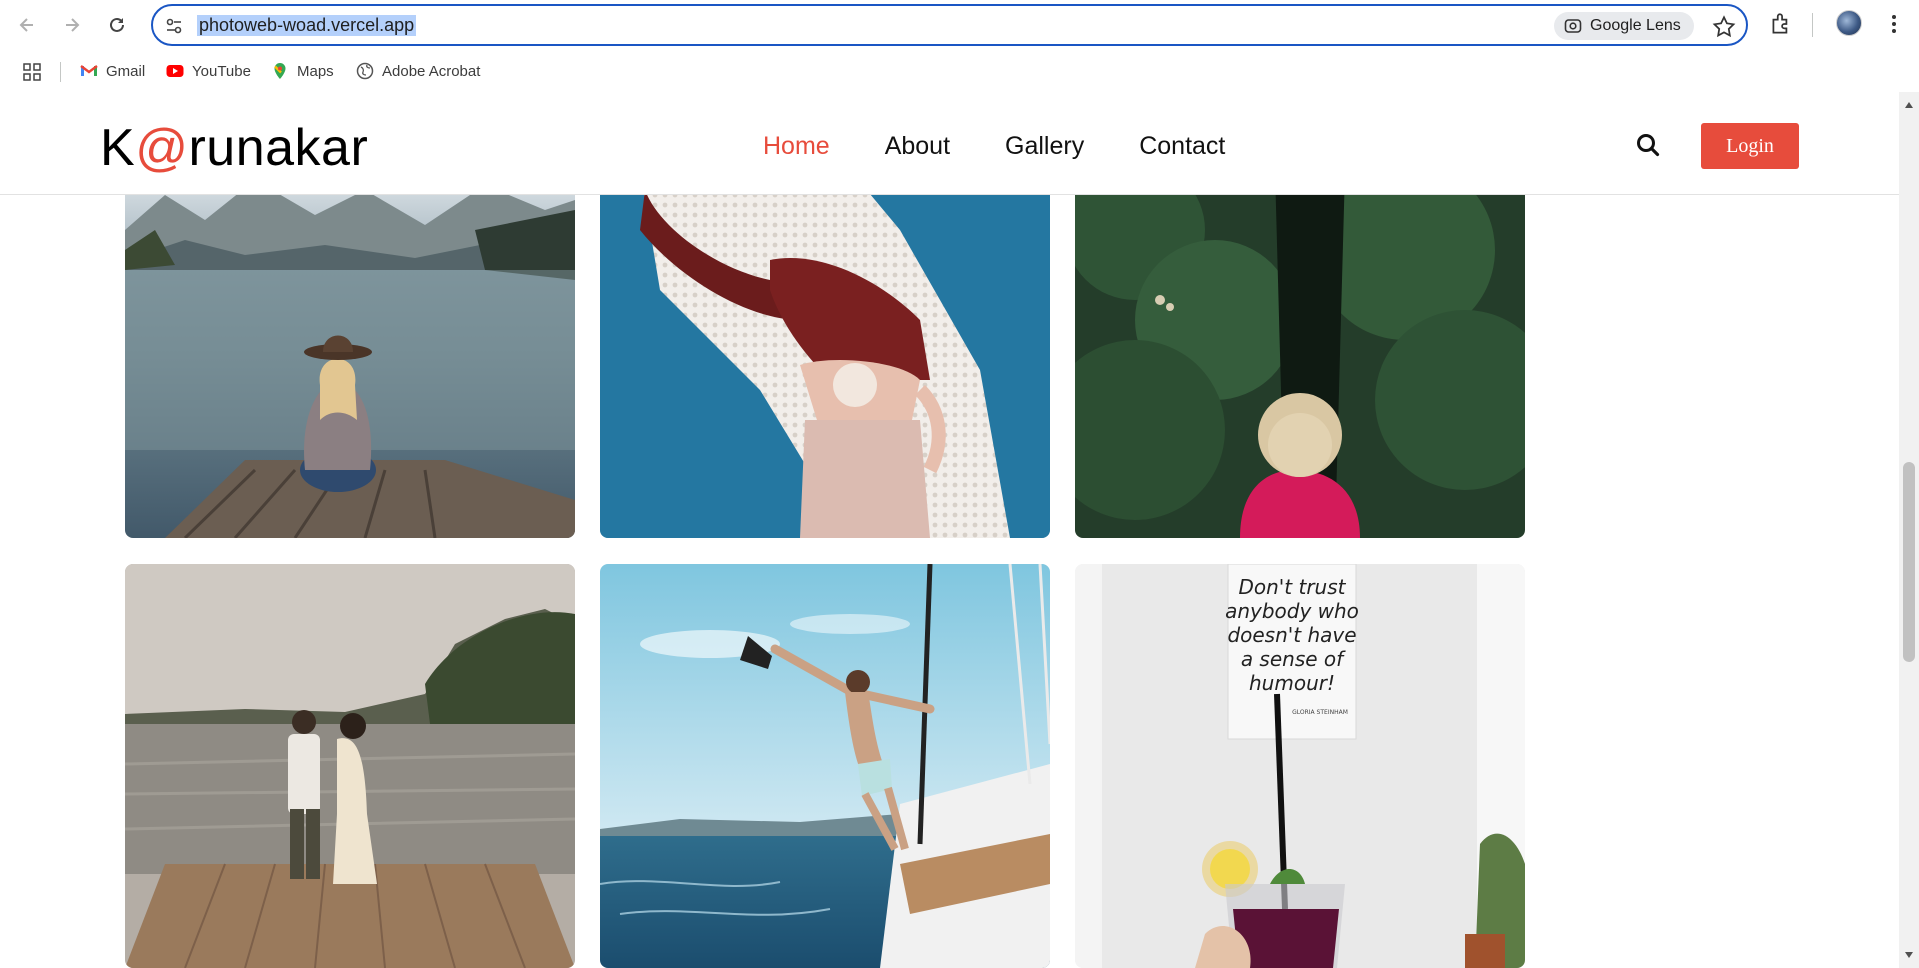 Image resolution: width=1919 pixels, height=968 pixels. I want to click on address-bar: photoweb-woad.vercel.app Google Lens, so click(949, 25).